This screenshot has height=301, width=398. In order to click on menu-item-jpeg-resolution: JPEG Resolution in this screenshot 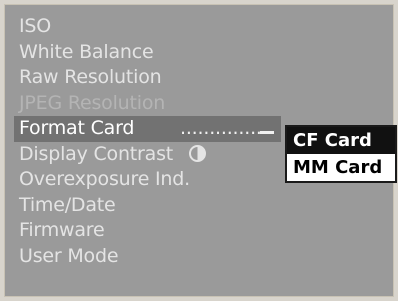, I will do `click(149, 104)`.